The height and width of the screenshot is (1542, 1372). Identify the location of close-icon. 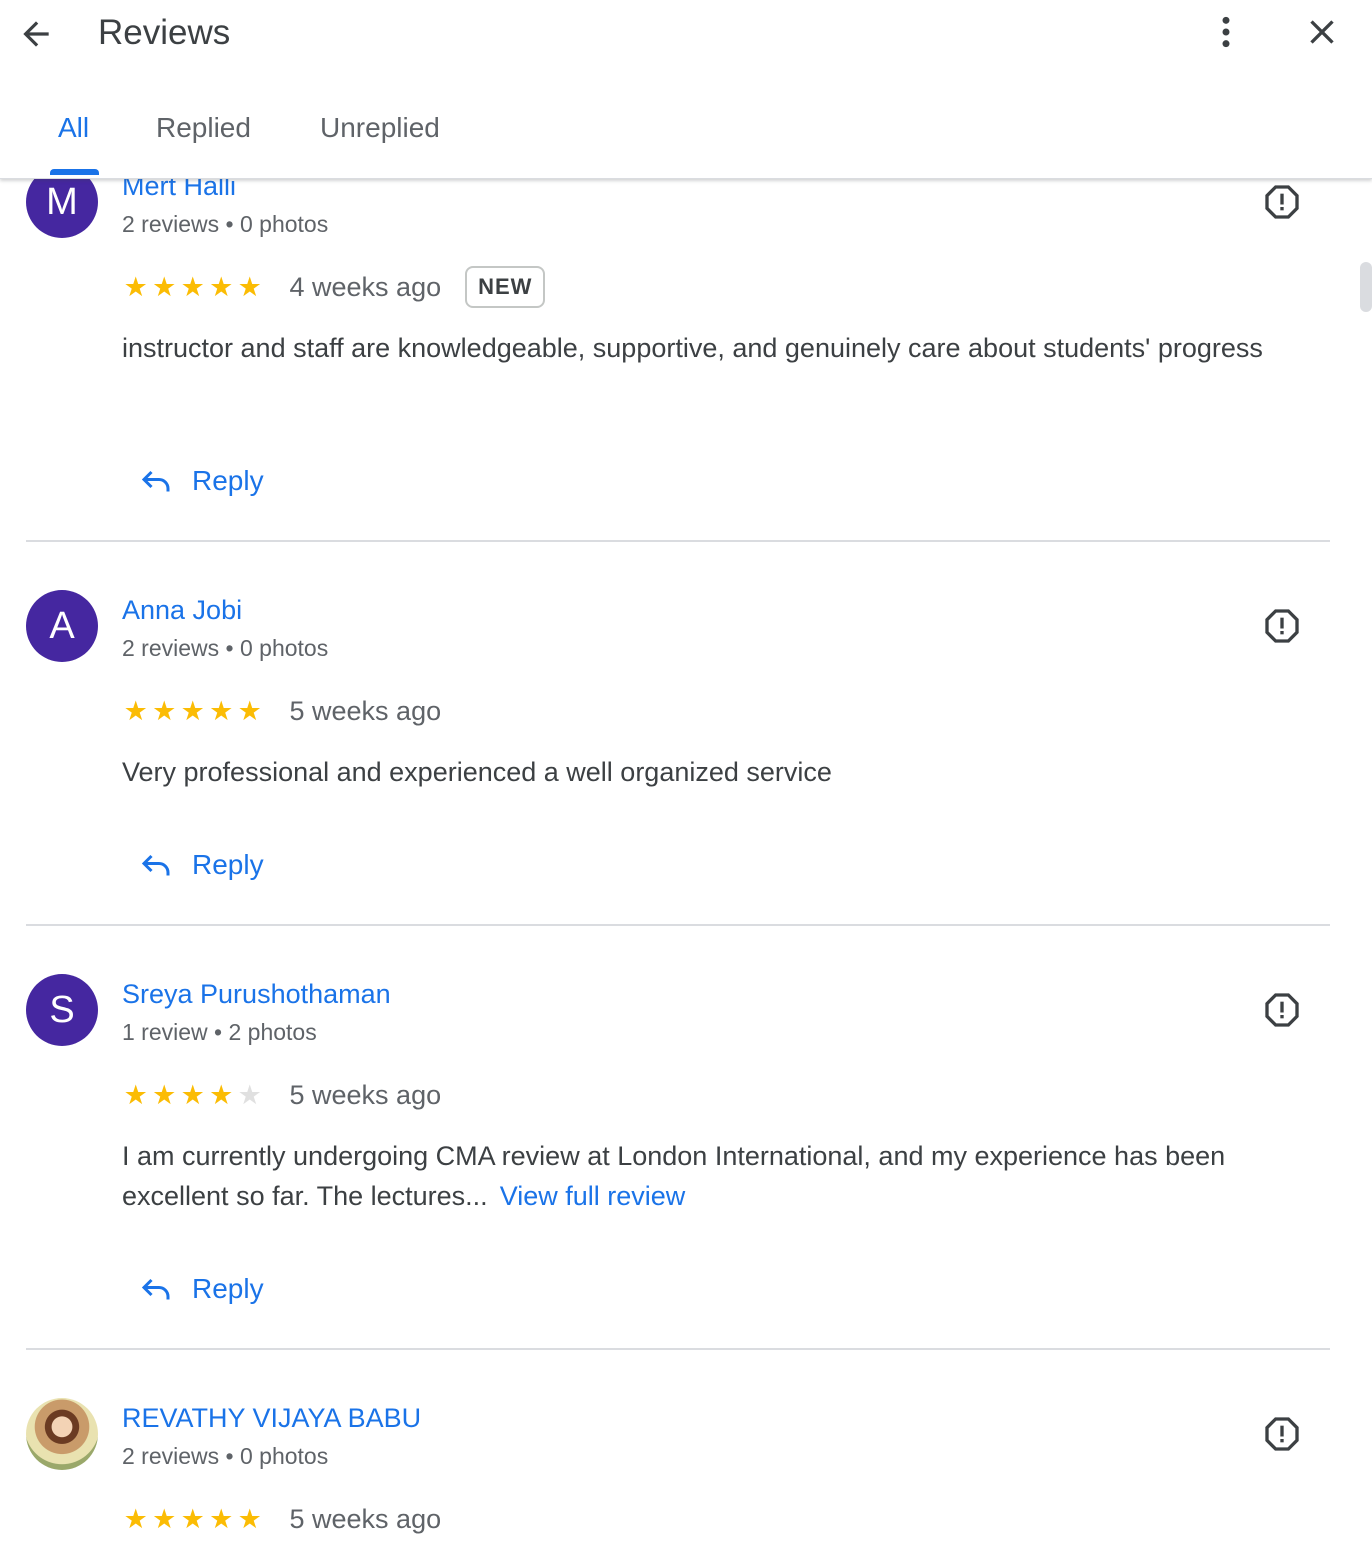
(1322, 32).